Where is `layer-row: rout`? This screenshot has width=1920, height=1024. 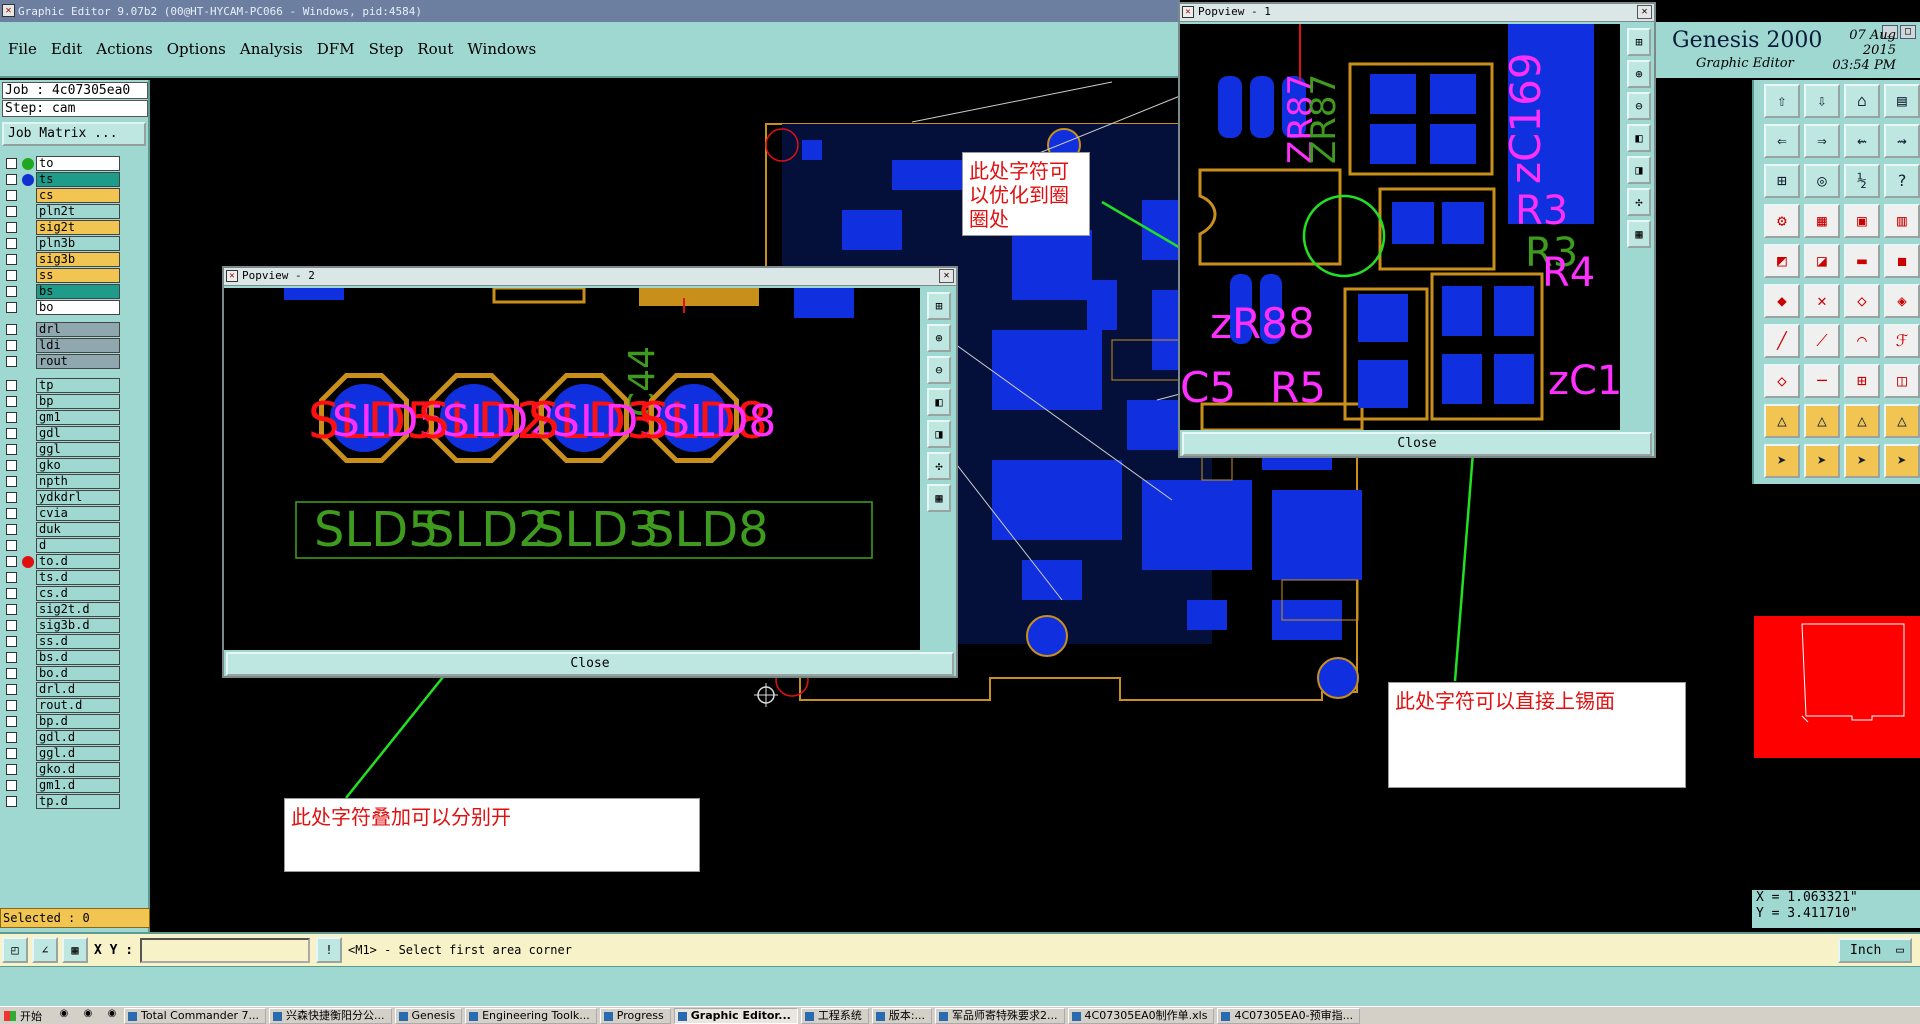 layer-row: rout is located at coordinates (62, 361).